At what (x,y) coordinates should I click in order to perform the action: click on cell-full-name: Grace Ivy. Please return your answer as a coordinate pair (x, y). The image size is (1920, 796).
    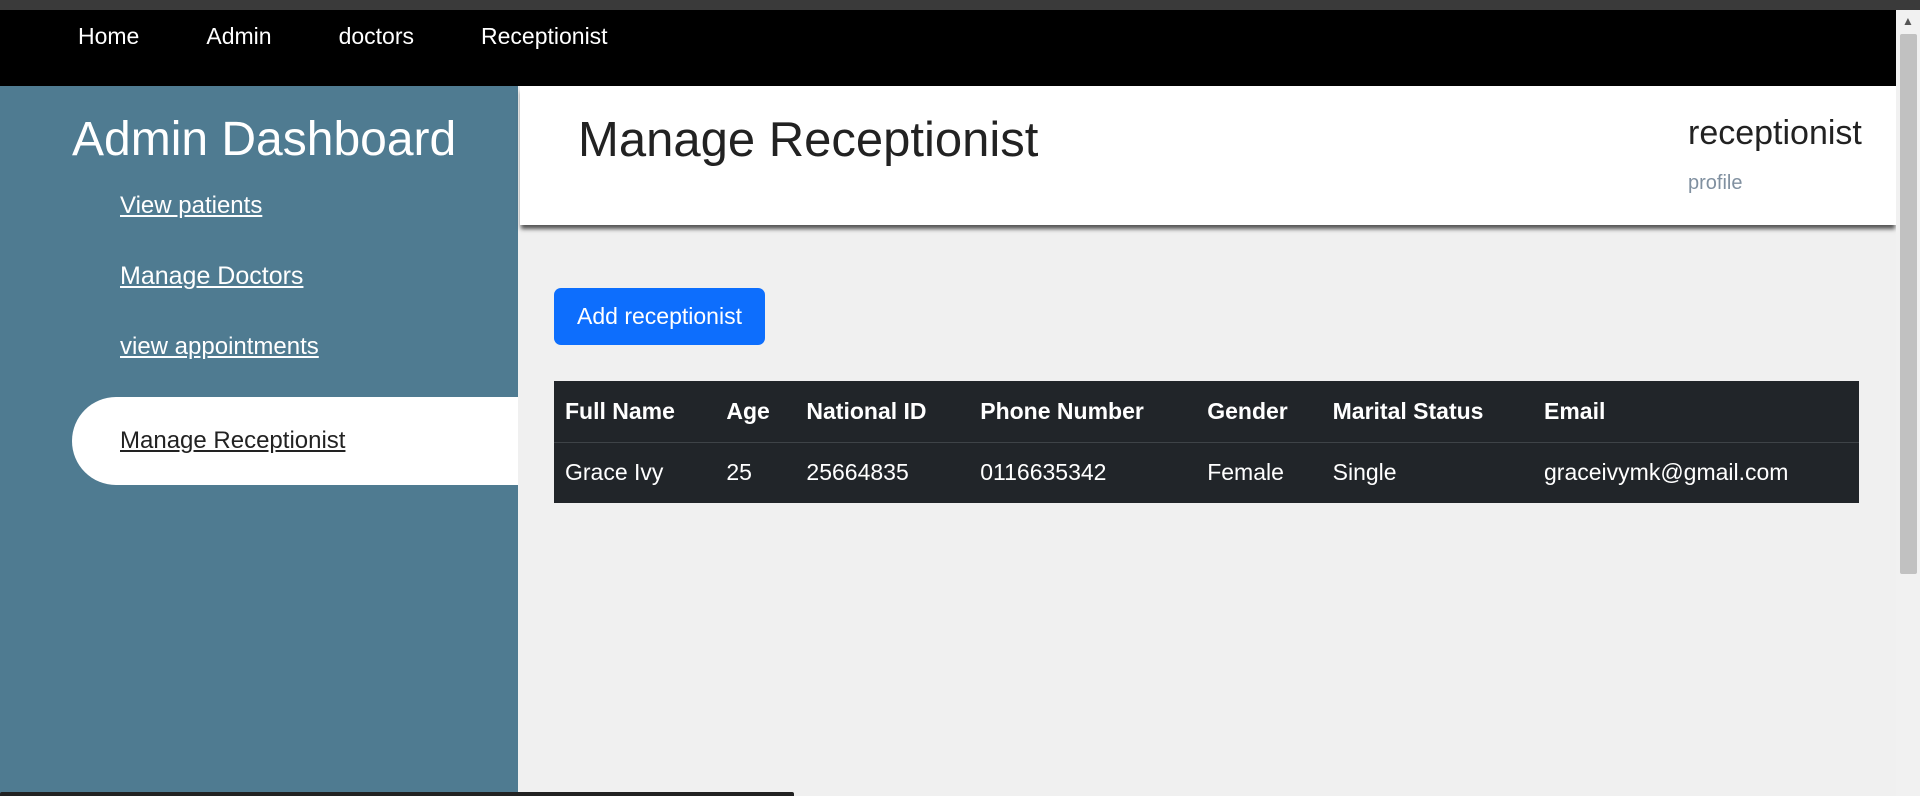
    Looking at the image, I should click on (614, 472).